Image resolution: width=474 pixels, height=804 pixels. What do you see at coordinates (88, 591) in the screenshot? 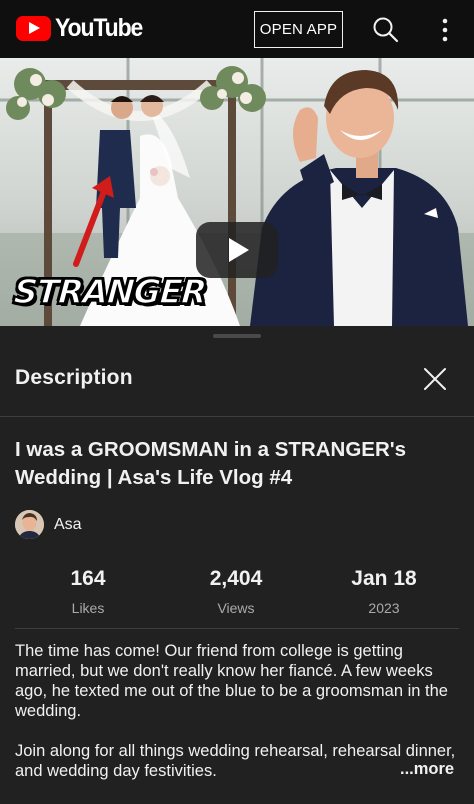
I see `likes-stat: 164 Likes` at bounding box center [88, 591].